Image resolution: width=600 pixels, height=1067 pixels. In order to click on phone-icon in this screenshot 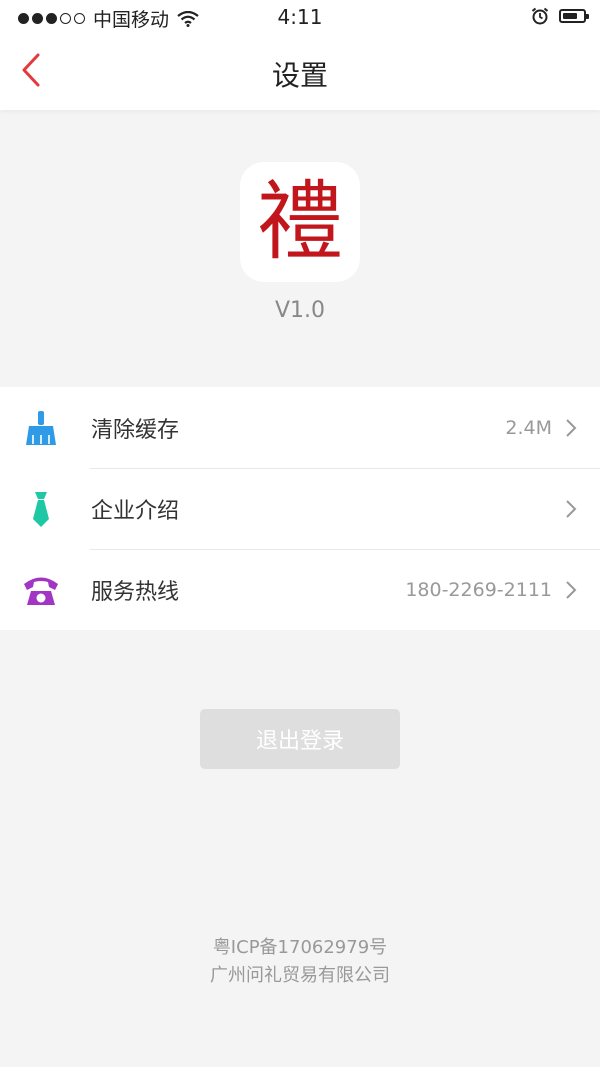, I will do `click(41, 590)`.